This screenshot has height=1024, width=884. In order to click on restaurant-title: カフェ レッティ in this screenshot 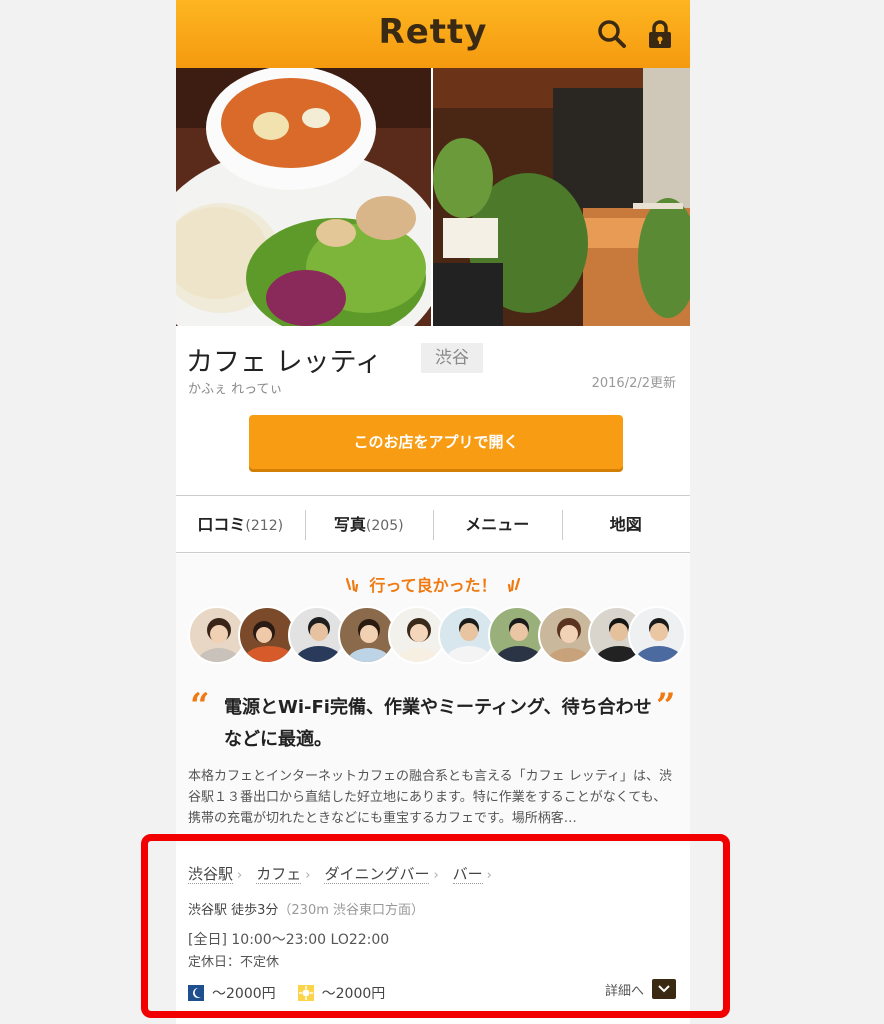, I will do `click(284, 359)`.